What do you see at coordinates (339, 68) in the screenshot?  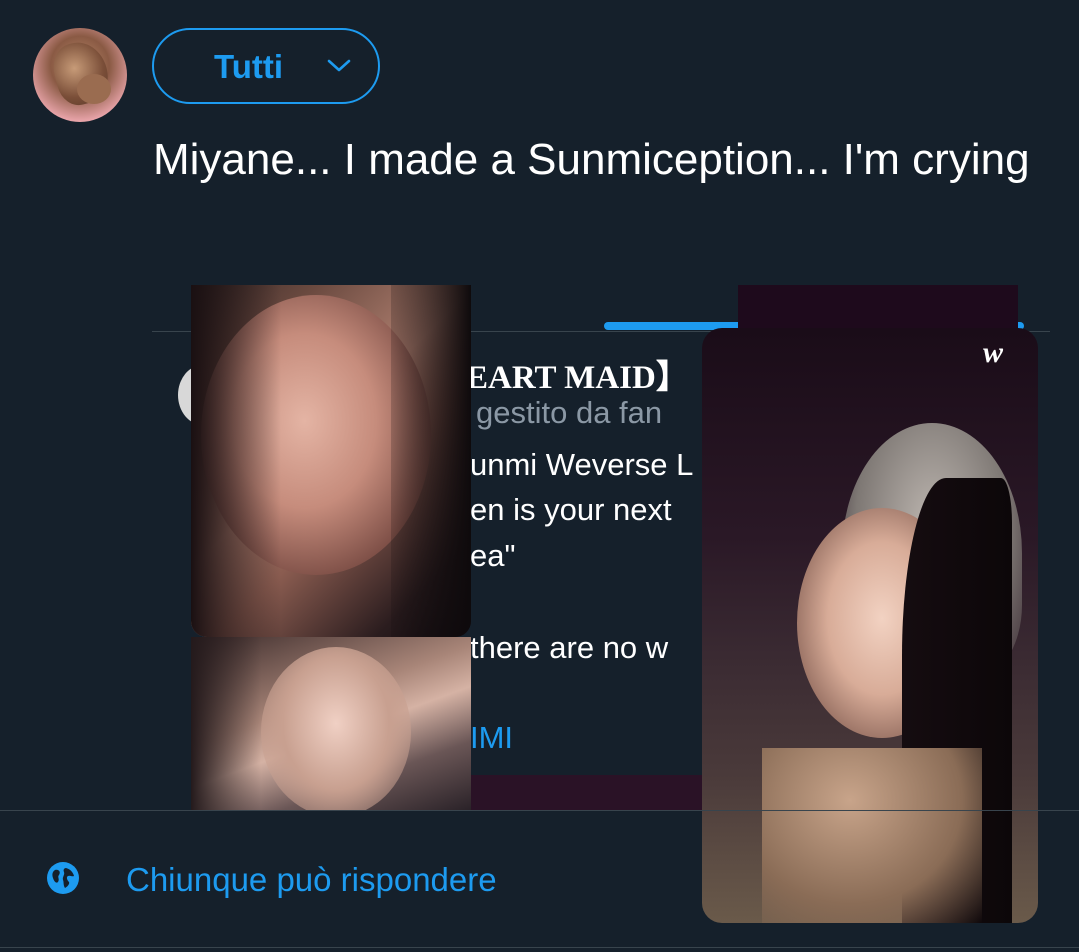 I see `chevron-down-icon` at bounding box center [339, 68].